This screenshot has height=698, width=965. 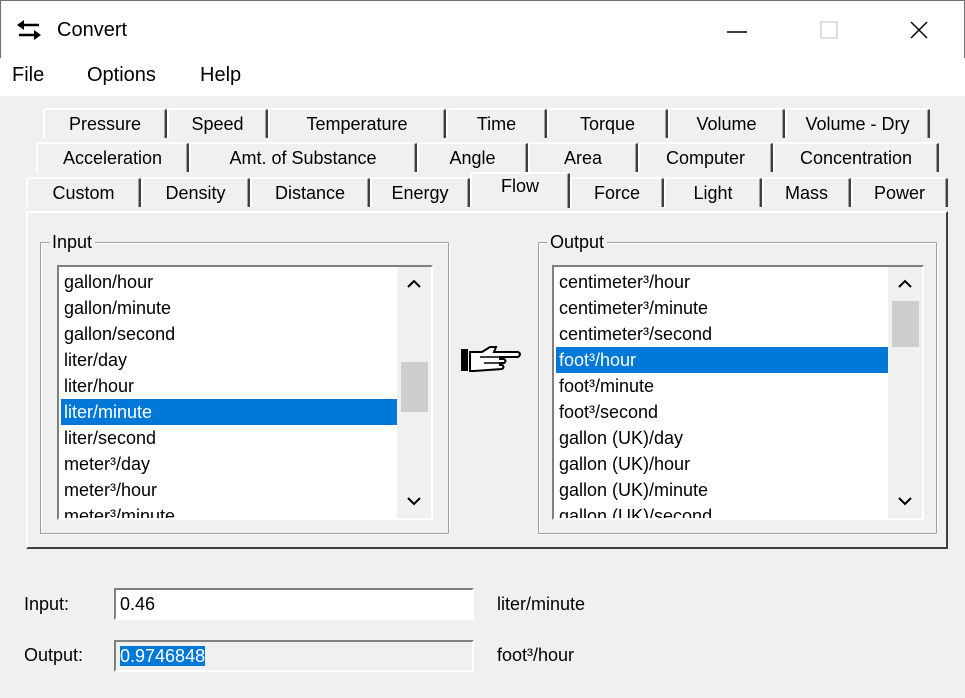 I want to click on title-bar: Convert, so click(x=482, y=29).